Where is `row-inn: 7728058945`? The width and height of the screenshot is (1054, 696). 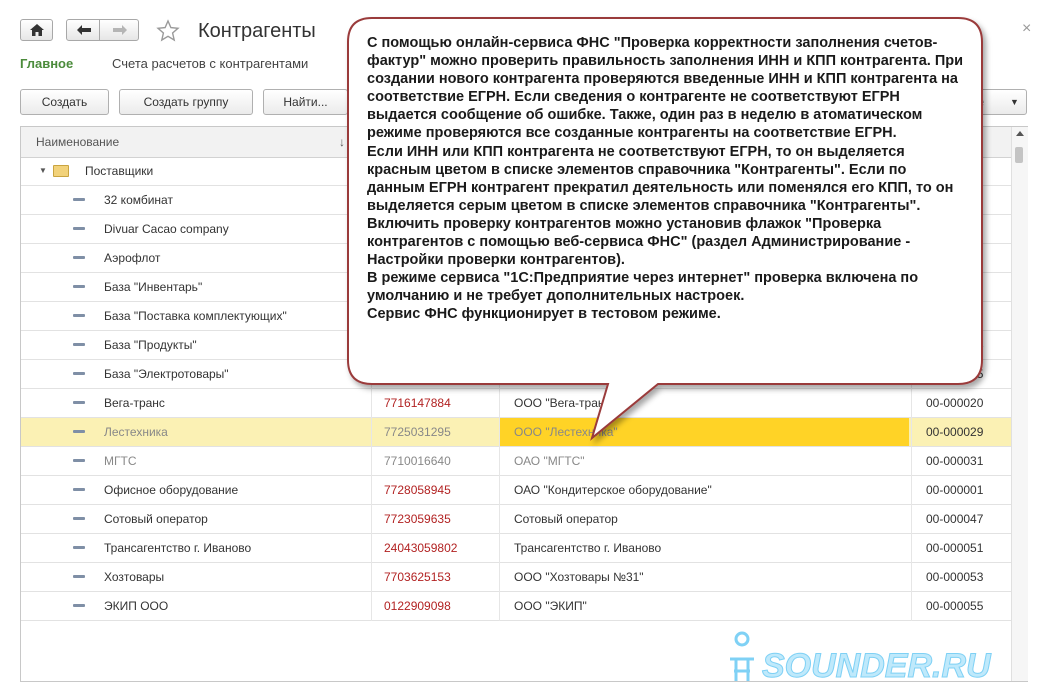
row-inn: 7728058945 is located at coordinates (417, 490).